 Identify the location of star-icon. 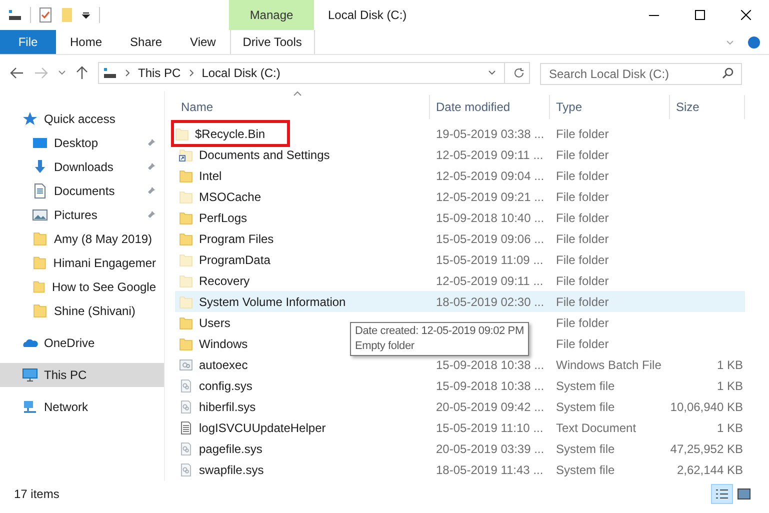
(30, 119).